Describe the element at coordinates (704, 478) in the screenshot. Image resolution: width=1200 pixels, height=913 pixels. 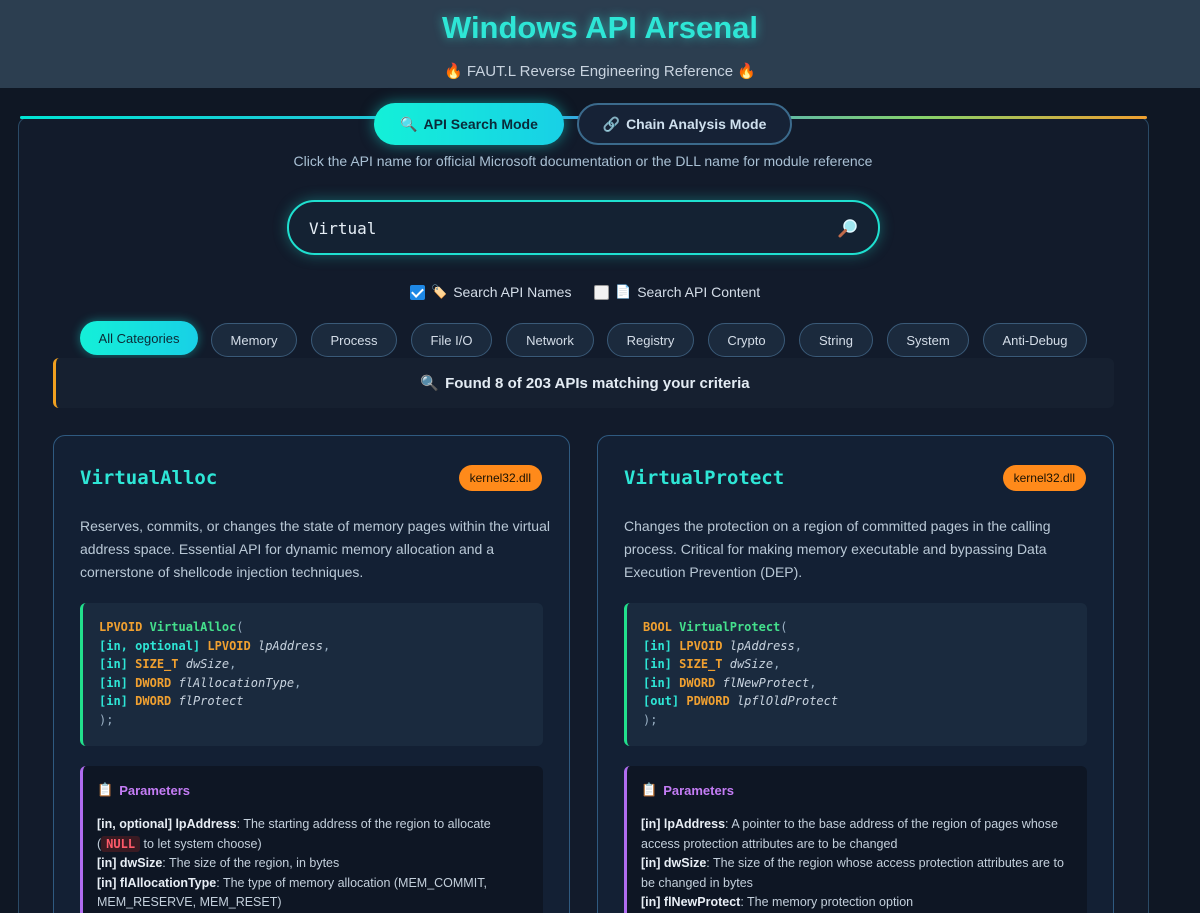
I see `api-name-link: VirtualProtect` at that location.